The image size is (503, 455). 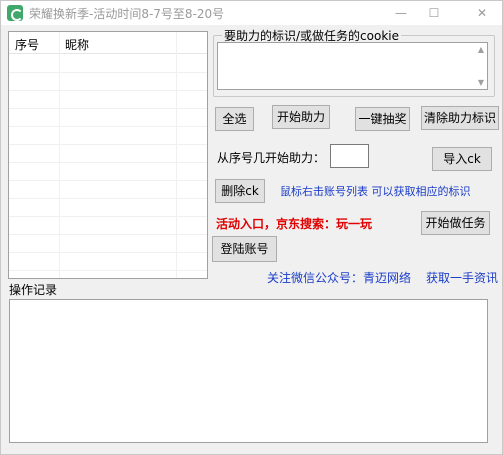 What do you see at coordinates (15, 13) in the screenshot?
I see `app-logo-icon` at bounding box center [15, 13].